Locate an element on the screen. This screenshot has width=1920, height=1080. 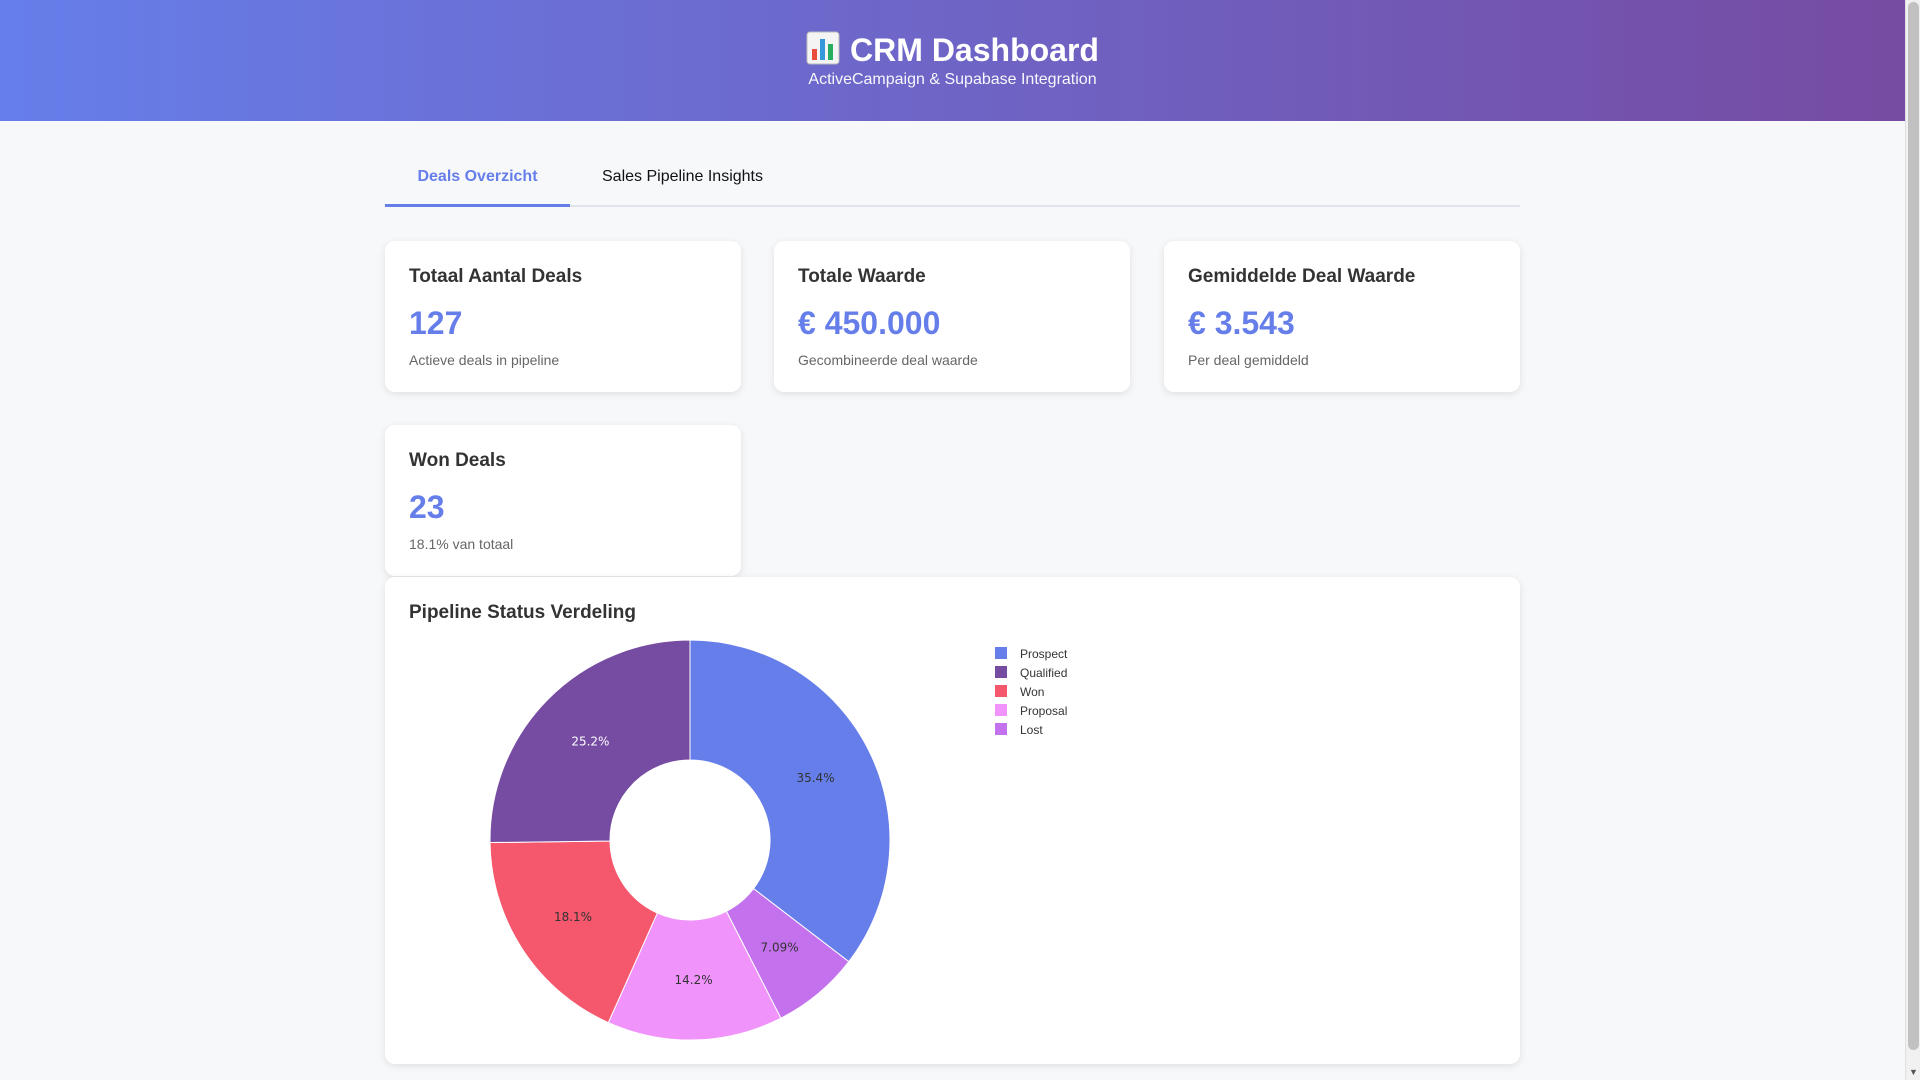
legend-label: Won is located at coordinates (1032, 692).